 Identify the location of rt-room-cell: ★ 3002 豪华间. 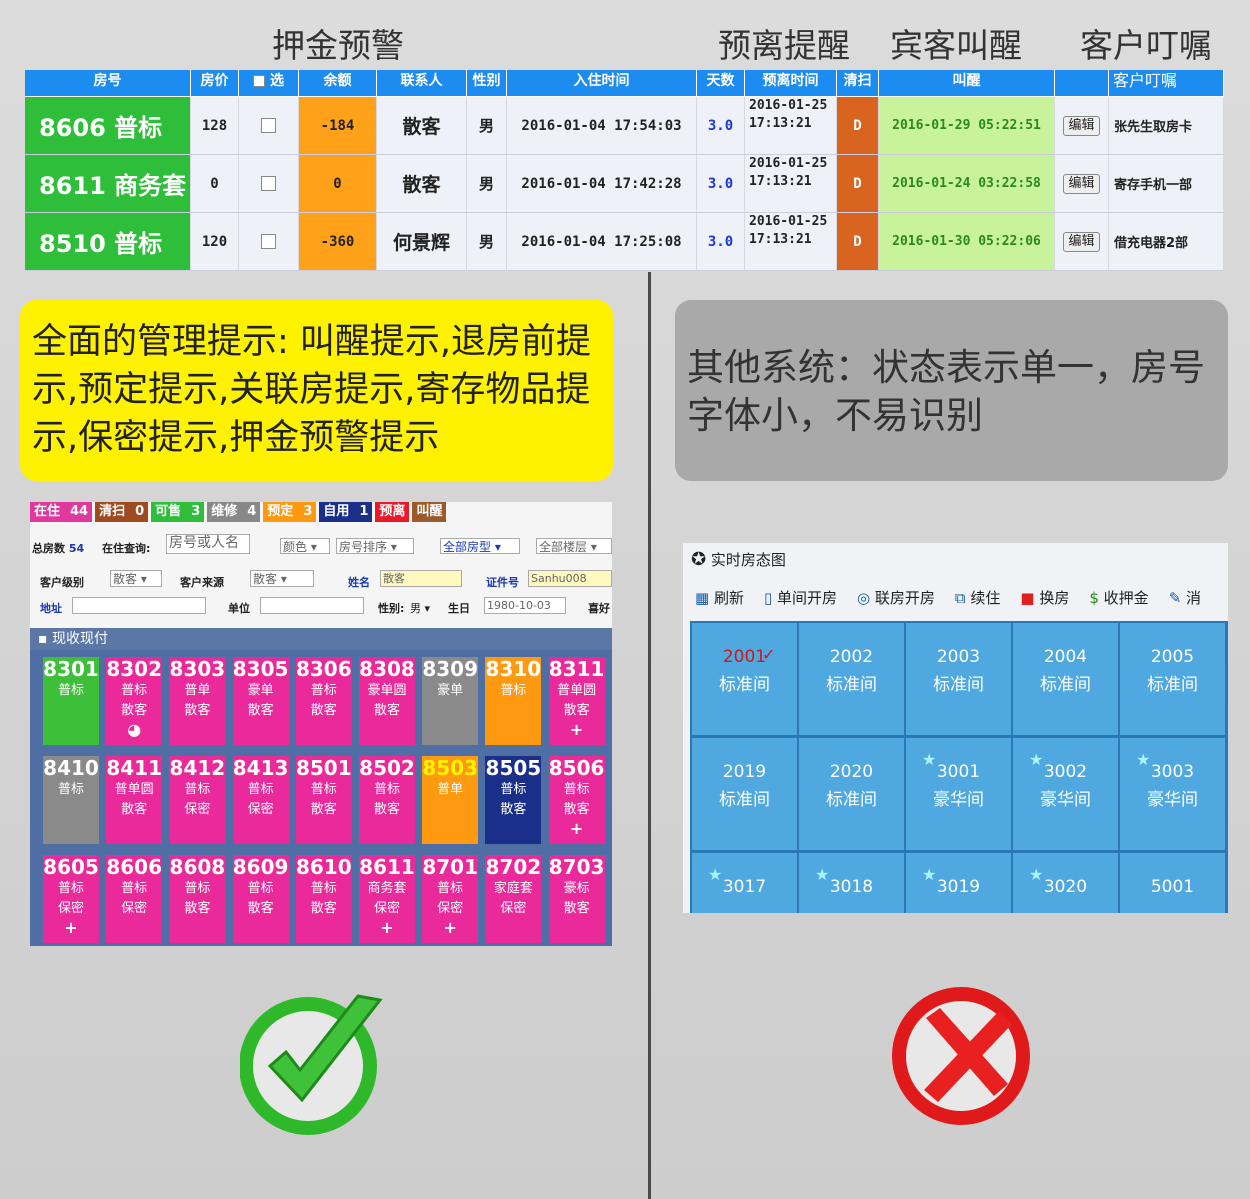
(1065, 794).